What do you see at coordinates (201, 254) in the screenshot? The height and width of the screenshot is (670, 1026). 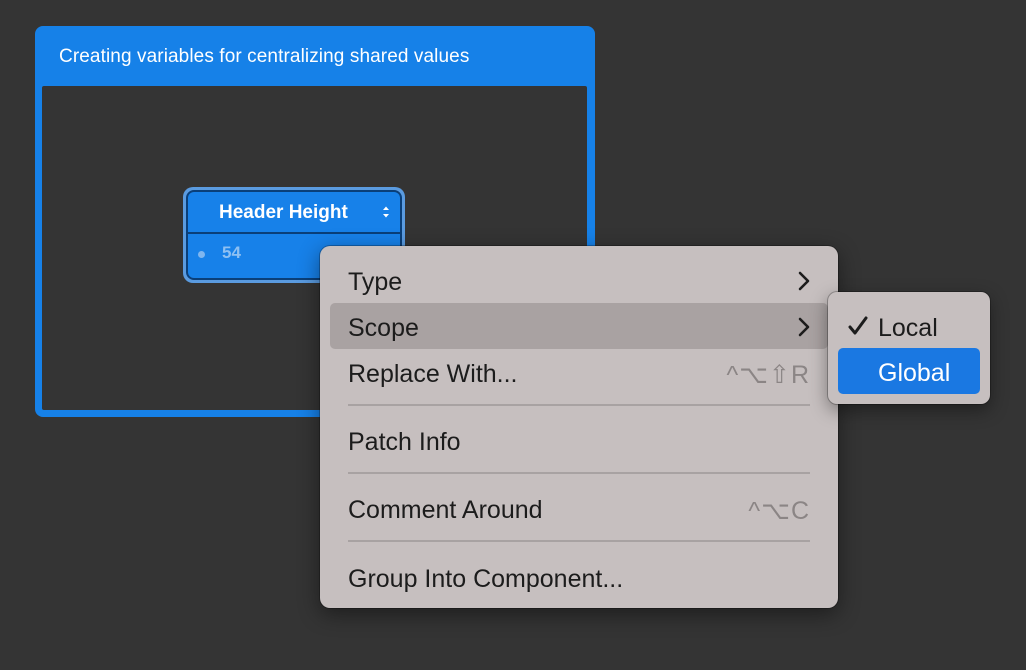 I see `output-port-icon` at bounding box center [201, 254].